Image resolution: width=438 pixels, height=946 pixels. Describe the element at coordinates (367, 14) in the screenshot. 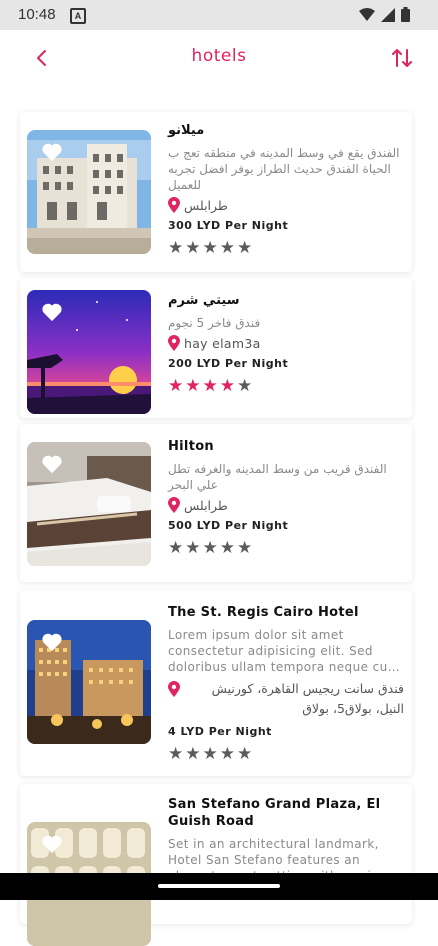

I see `wifi-icon` at that location.